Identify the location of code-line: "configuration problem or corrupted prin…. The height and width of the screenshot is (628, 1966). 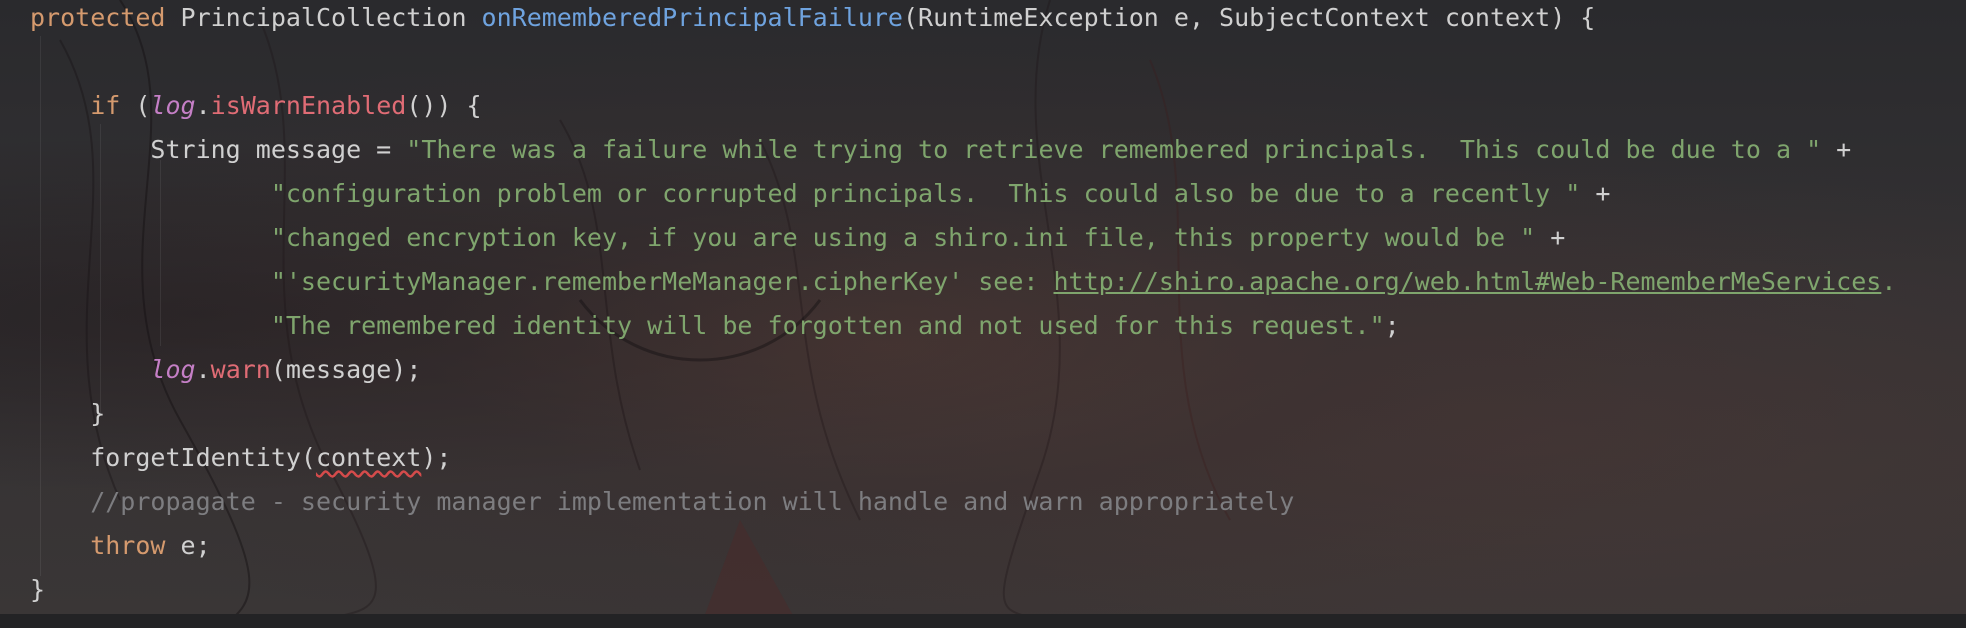
(820, 194).